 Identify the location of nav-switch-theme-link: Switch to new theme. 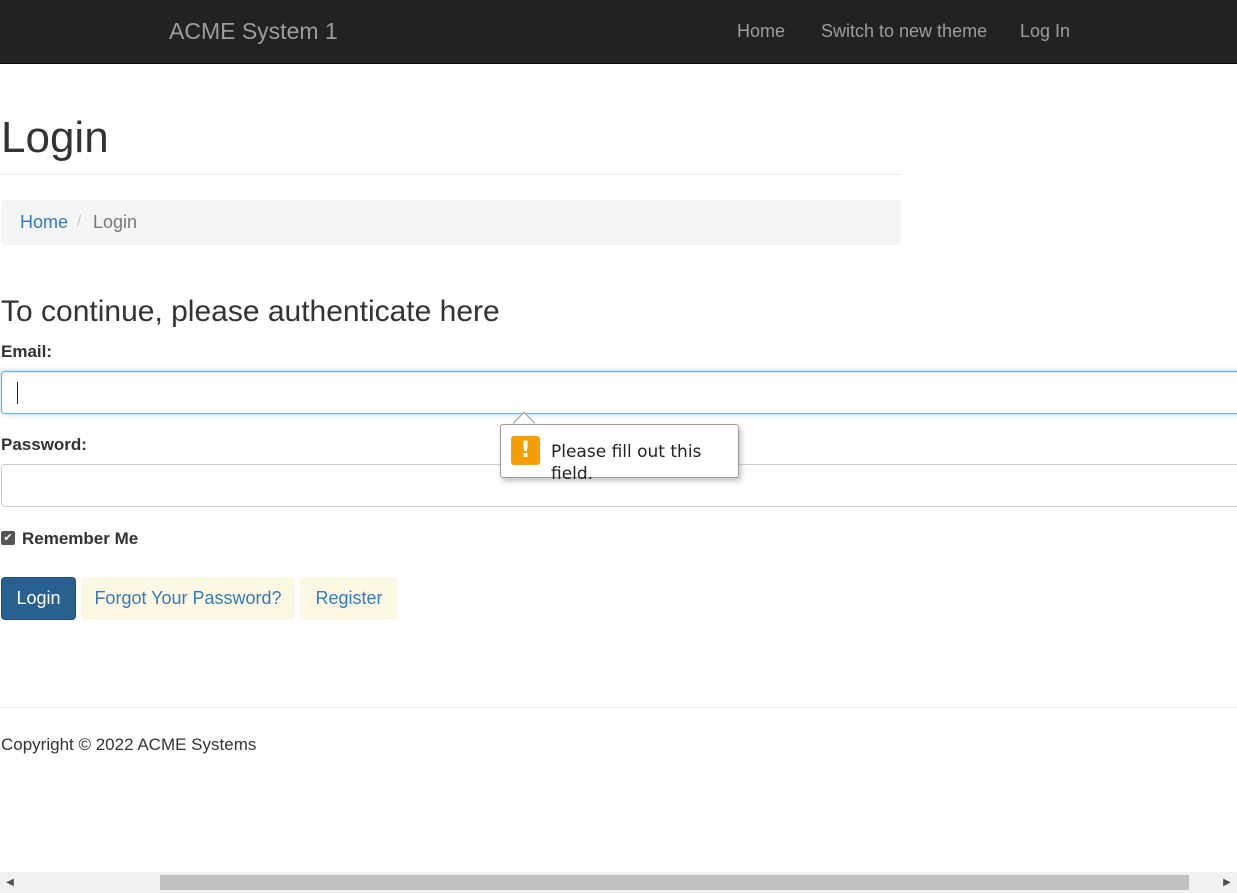
(904, 31).